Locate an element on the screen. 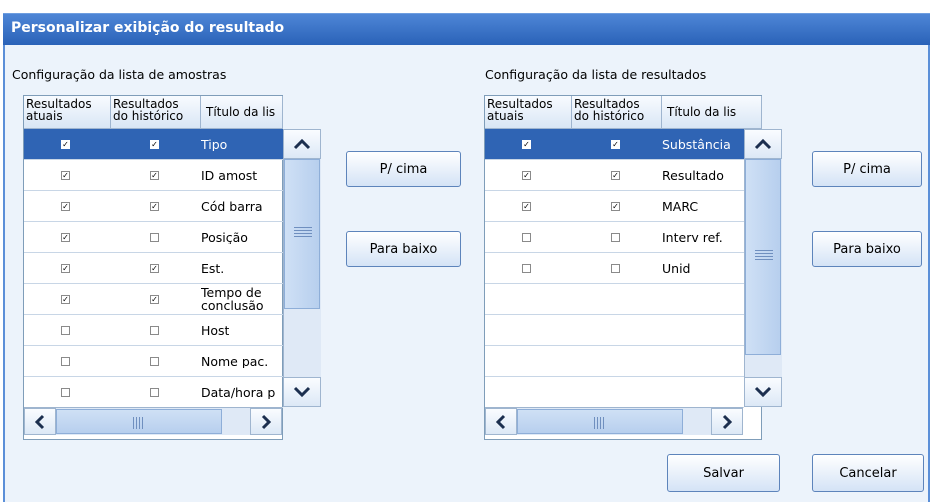 The width and height of the screenshot is (933, 502). table-row: ✓ ✓ Resultado is located at coordinates (614, 175).